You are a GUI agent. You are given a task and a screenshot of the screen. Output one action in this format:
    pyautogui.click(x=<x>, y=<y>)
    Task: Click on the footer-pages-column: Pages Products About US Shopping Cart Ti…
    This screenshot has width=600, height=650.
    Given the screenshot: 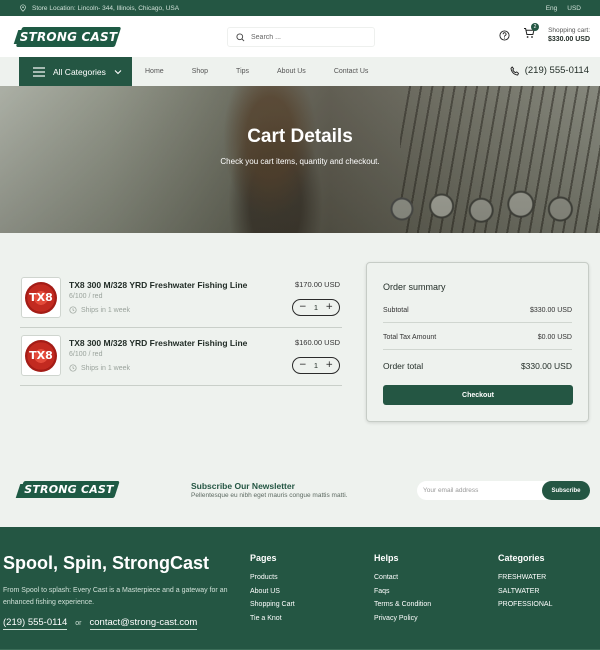 What is the action you would take?
    pyautogui.click(x=272, y=590)
    